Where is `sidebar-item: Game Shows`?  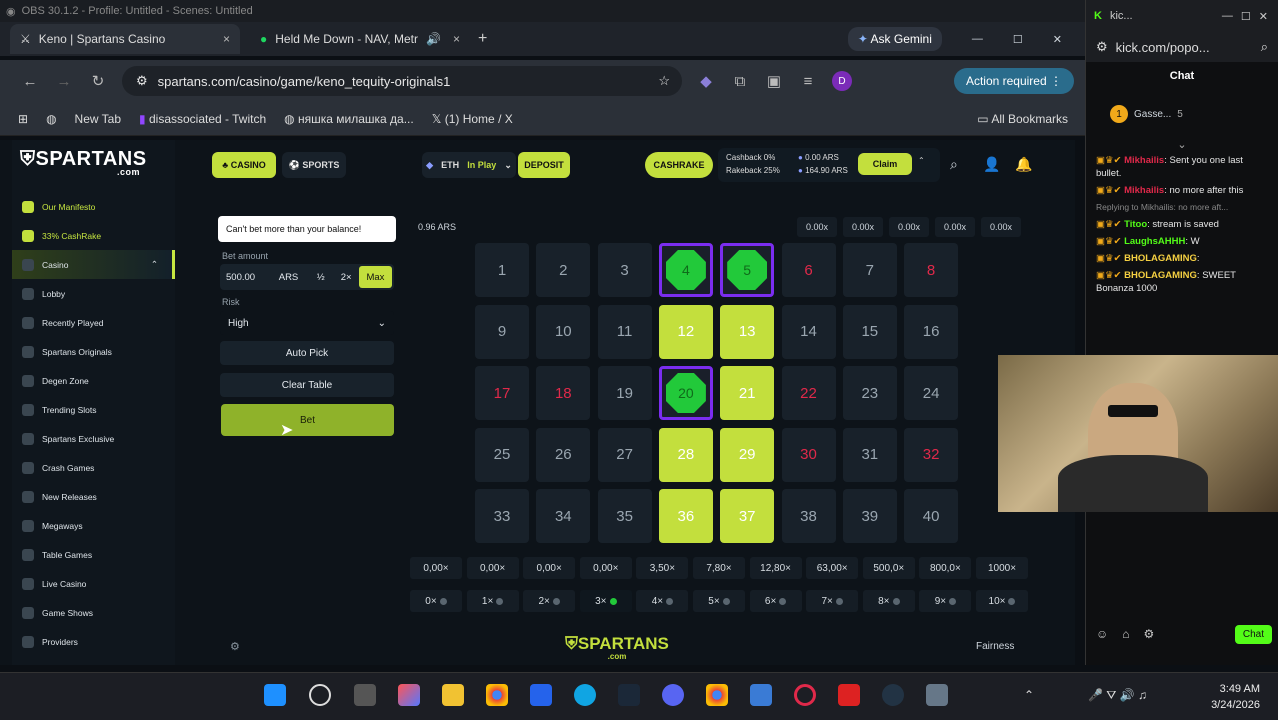 sidebar-item: Game Shows is located at coordinates (93, 612).